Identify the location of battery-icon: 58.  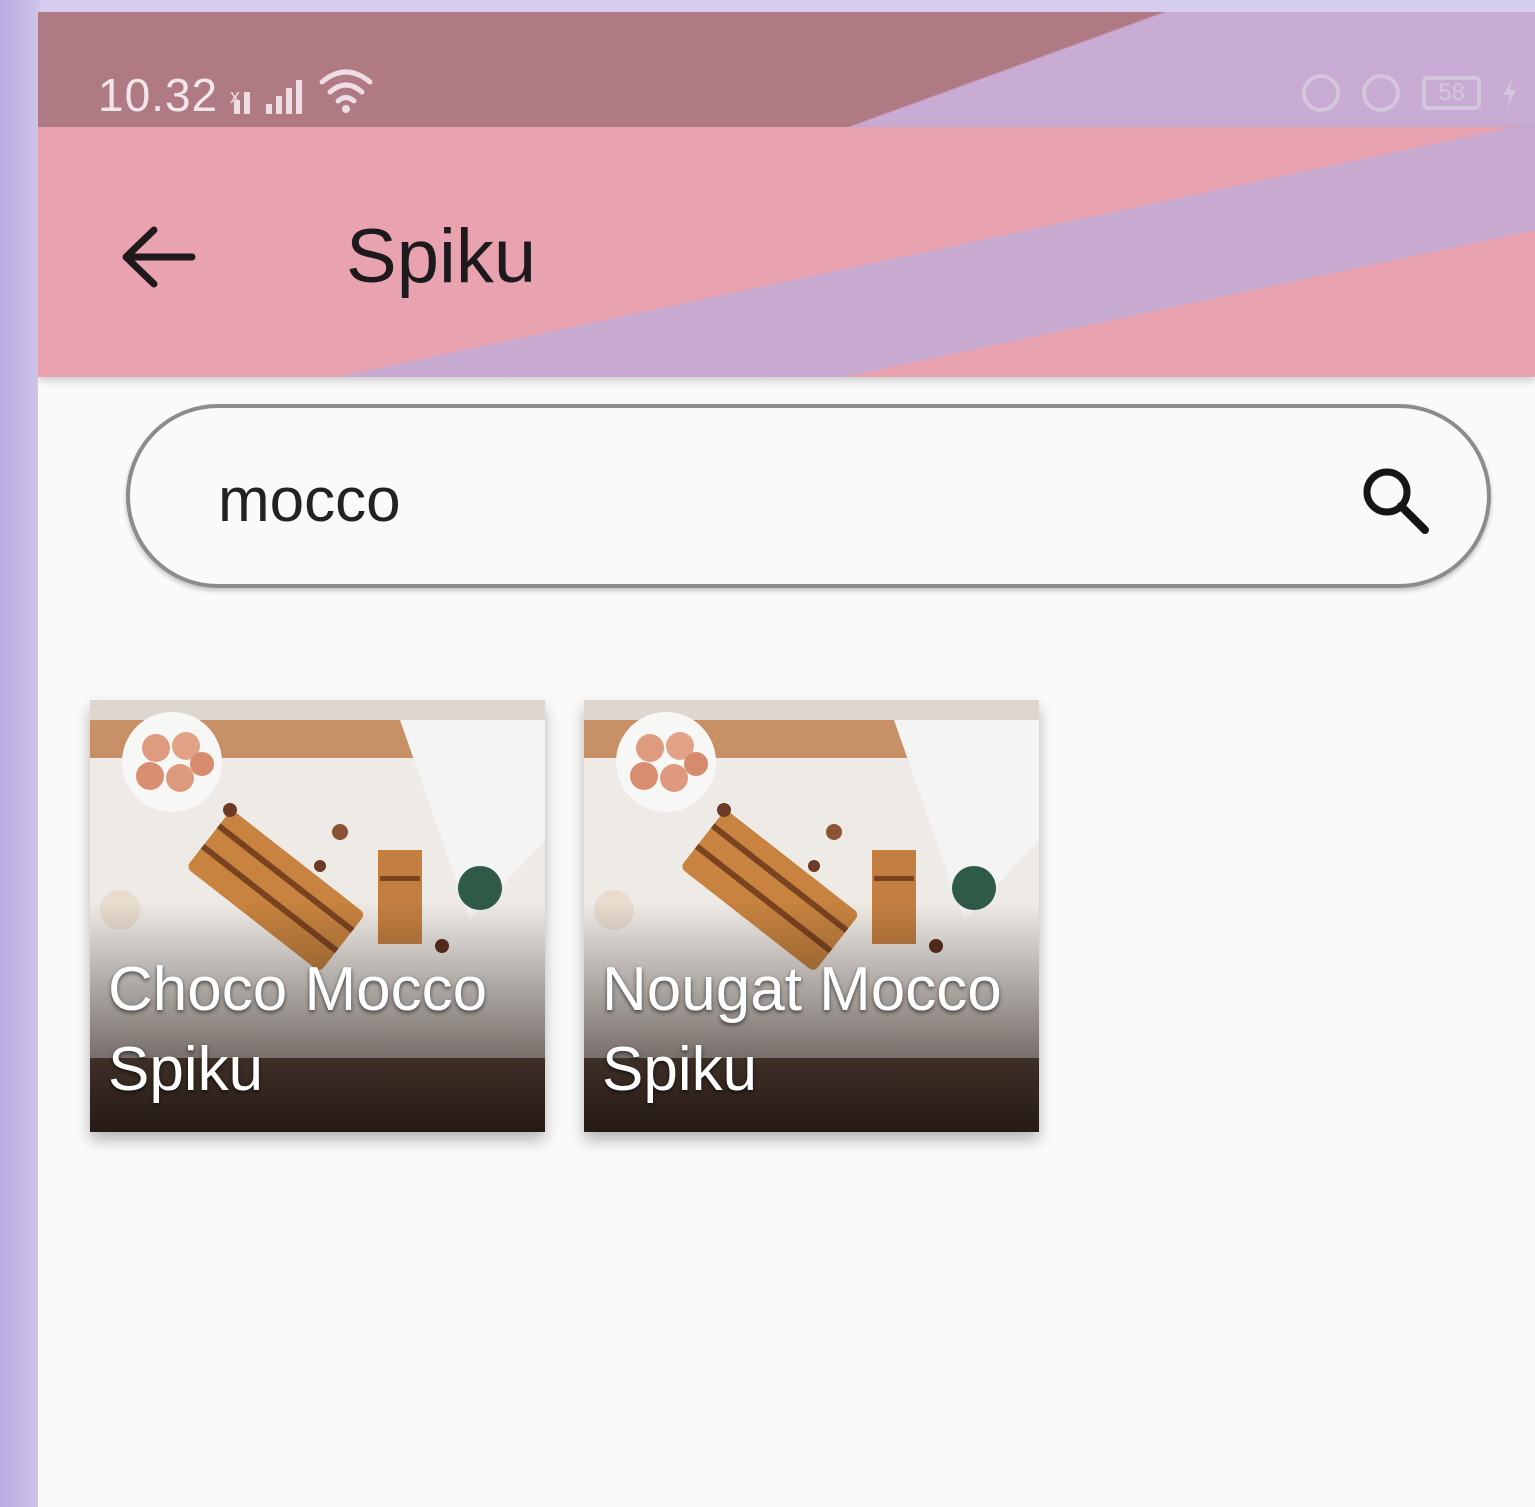
(1451, 93).